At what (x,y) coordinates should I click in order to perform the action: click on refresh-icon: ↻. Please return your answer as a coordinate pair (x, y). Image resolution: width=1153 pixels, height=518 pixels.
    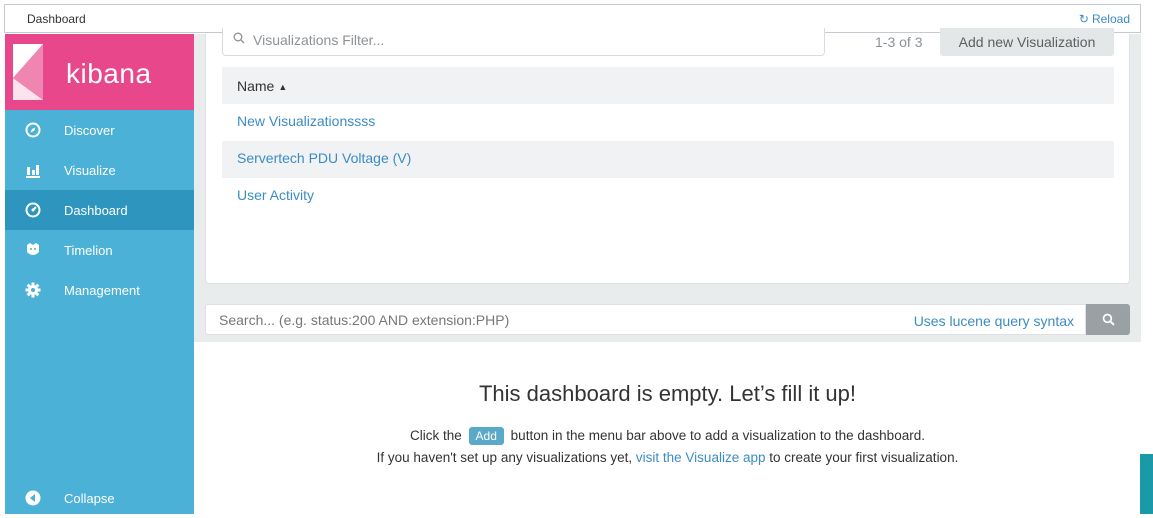
    Looking at the image, I should click on (1083, 19).